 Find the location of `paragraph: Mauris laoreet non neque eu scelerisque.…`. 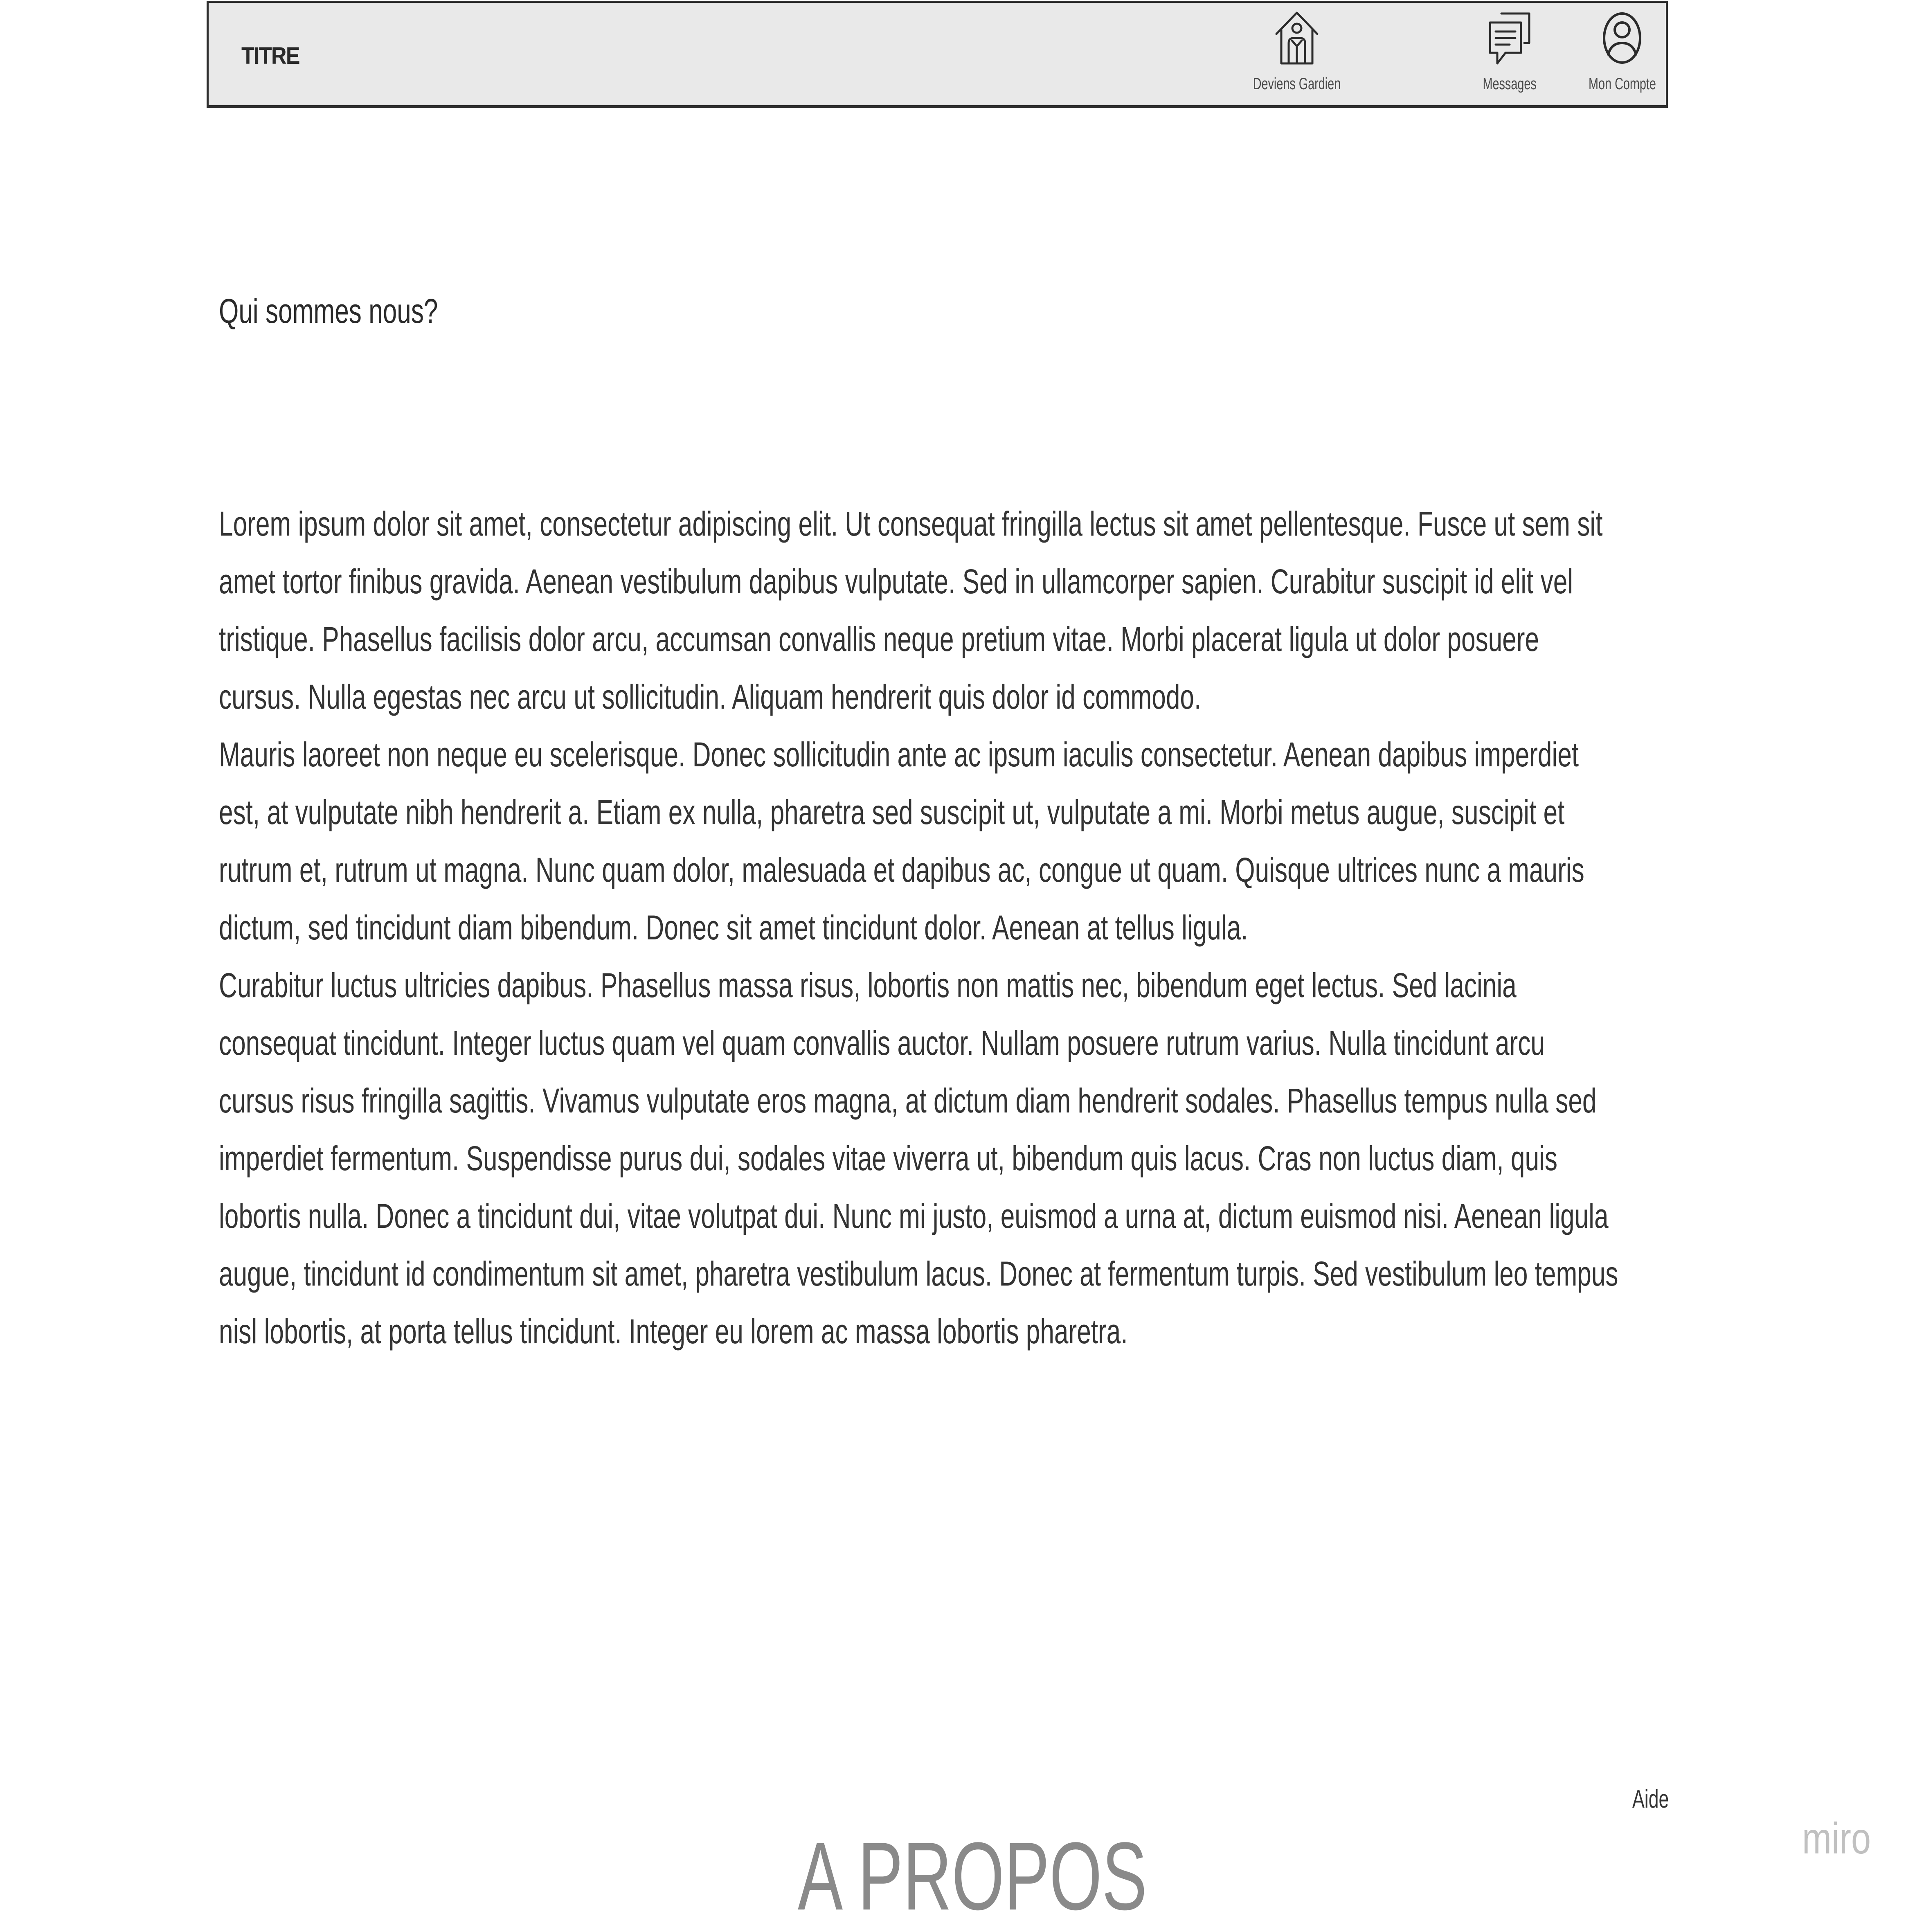

paragraph: Mauris laoreet non neque eu scelerisque.… is located at coordinates (901, 841).